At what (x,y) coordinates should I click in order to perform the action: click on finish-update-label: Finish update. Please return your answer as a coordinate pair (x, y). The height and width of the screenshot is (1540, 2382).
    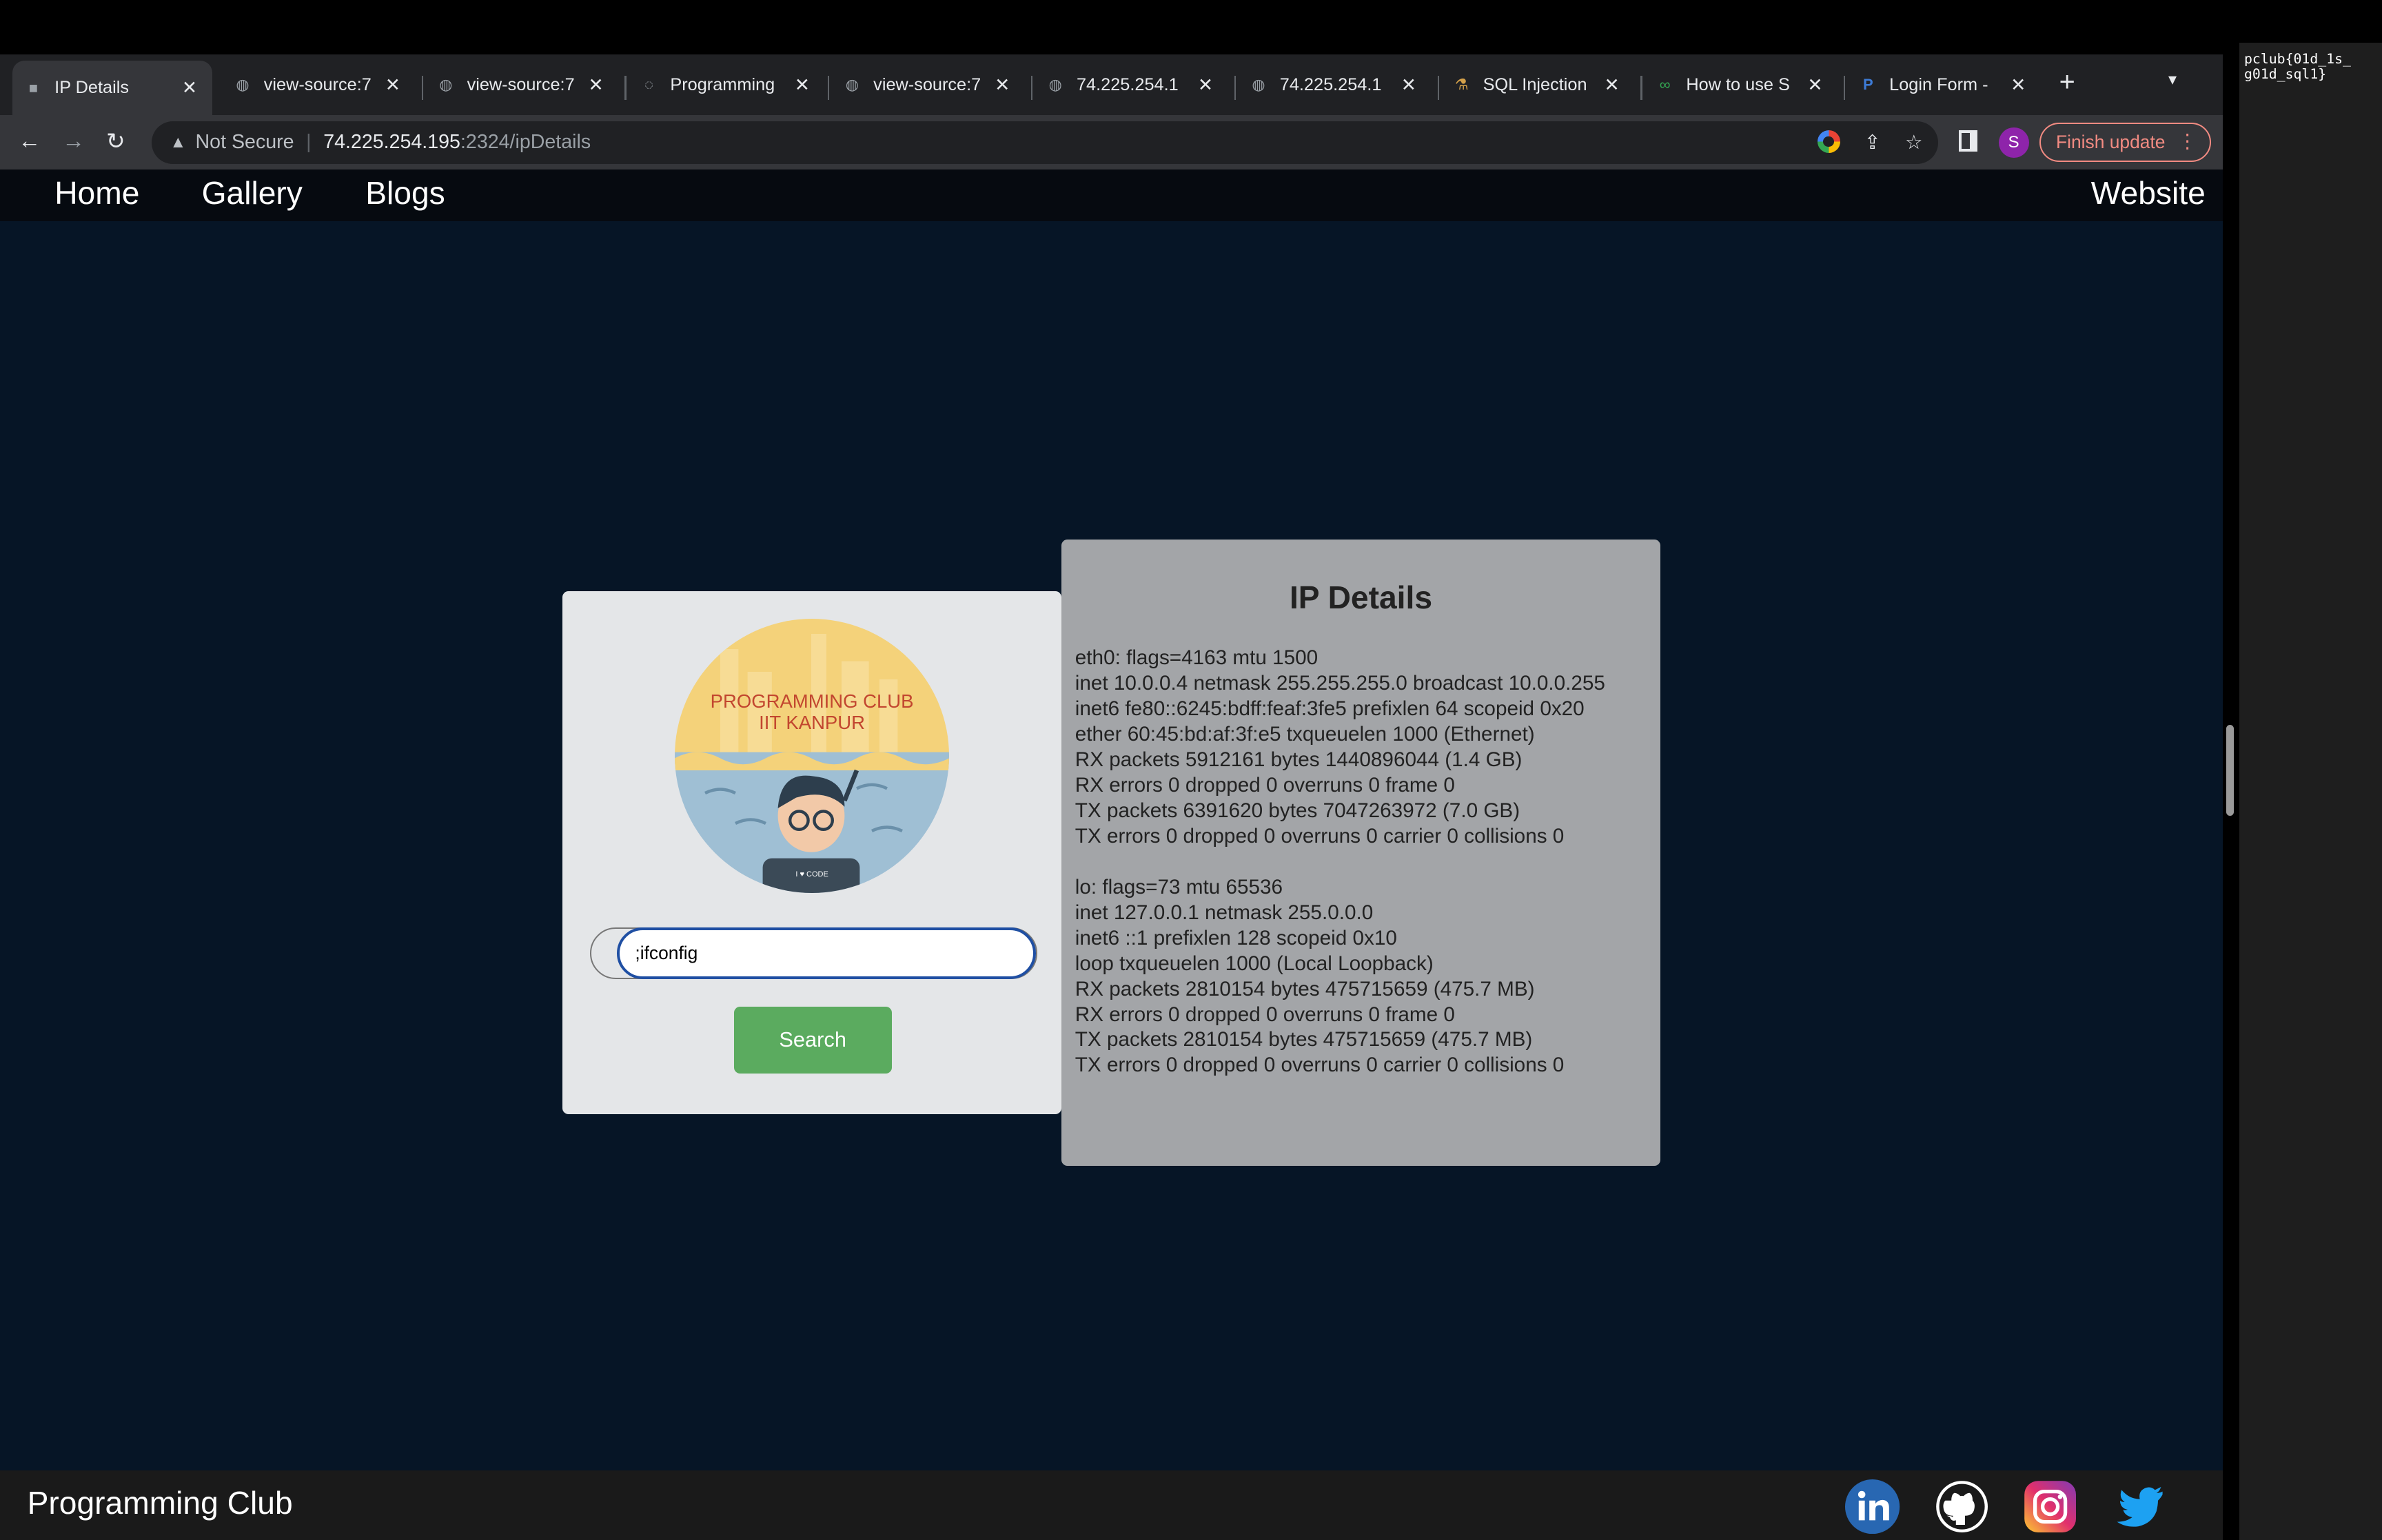
    Looking at the image, I should click on (2111, 142).